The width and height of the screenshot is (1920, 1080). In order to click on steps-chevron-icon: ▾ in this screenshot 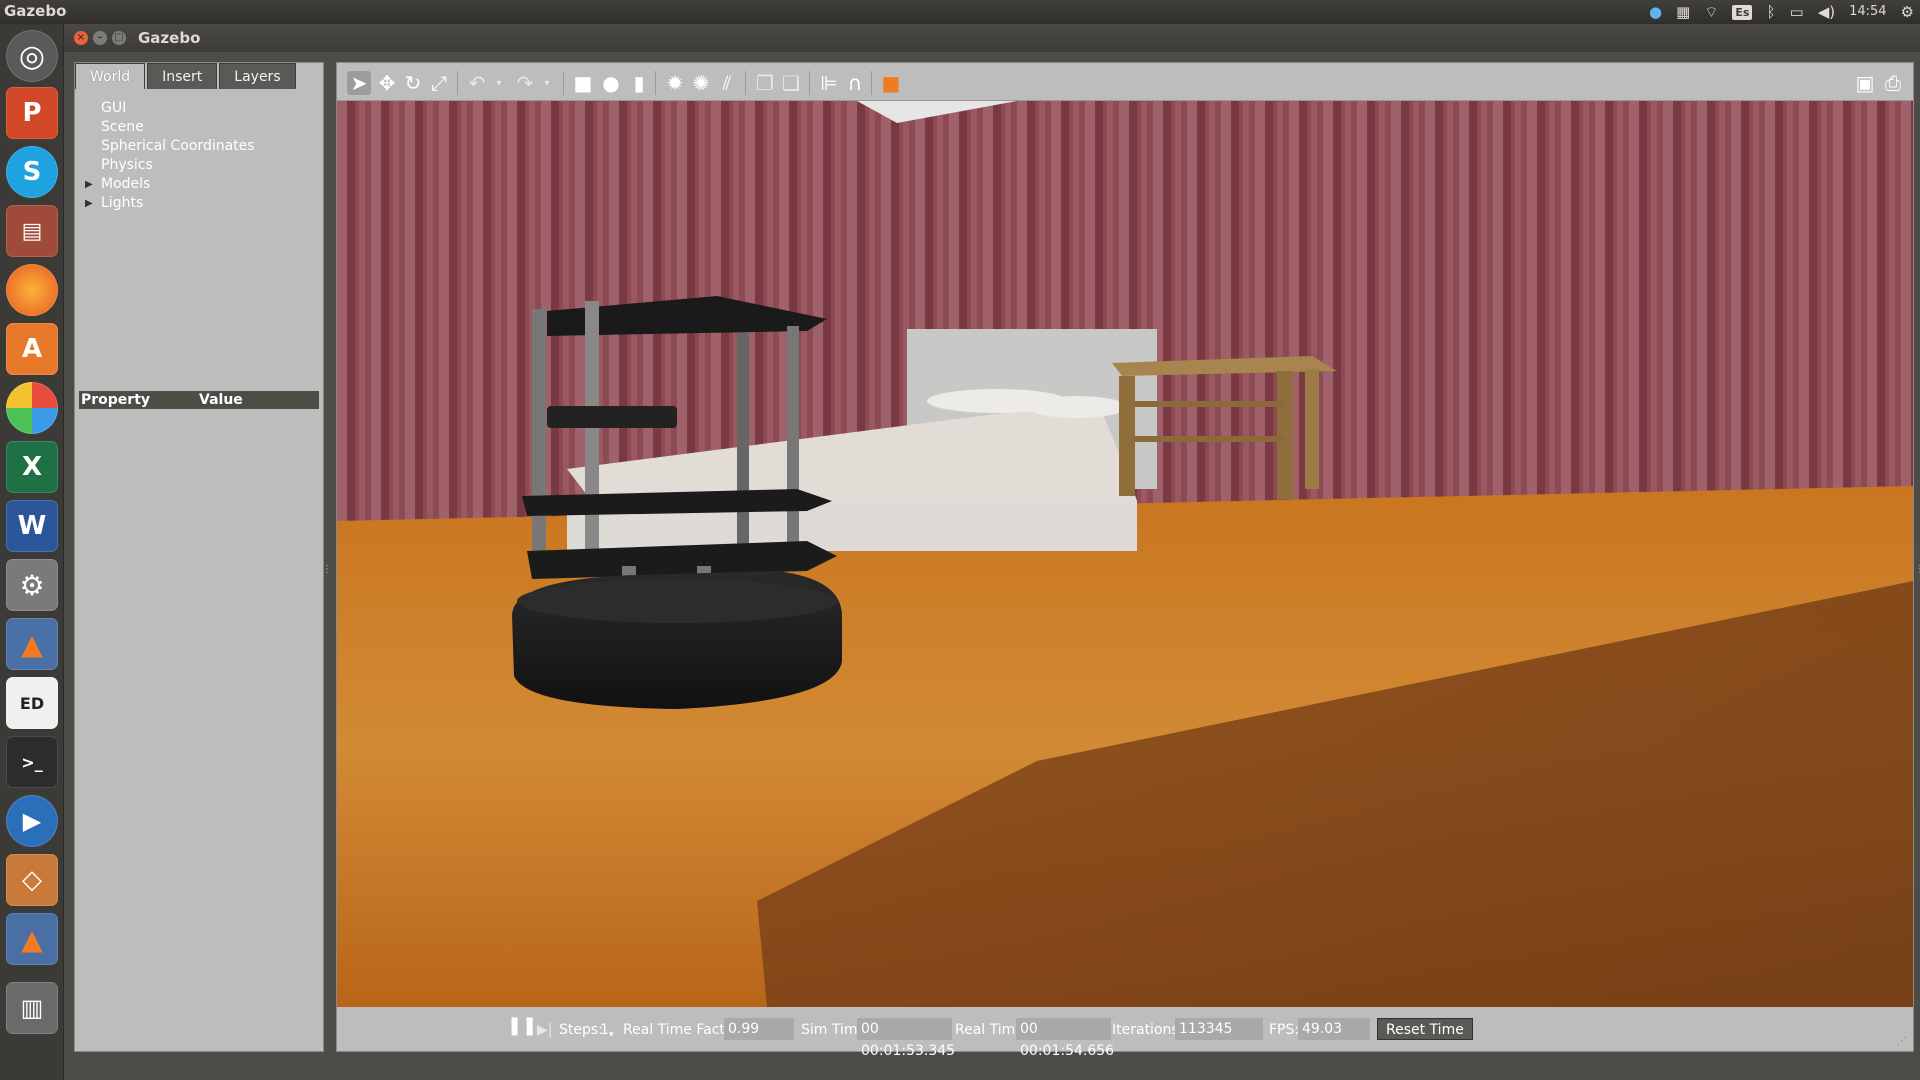, I will do `click(611, 1035)`.